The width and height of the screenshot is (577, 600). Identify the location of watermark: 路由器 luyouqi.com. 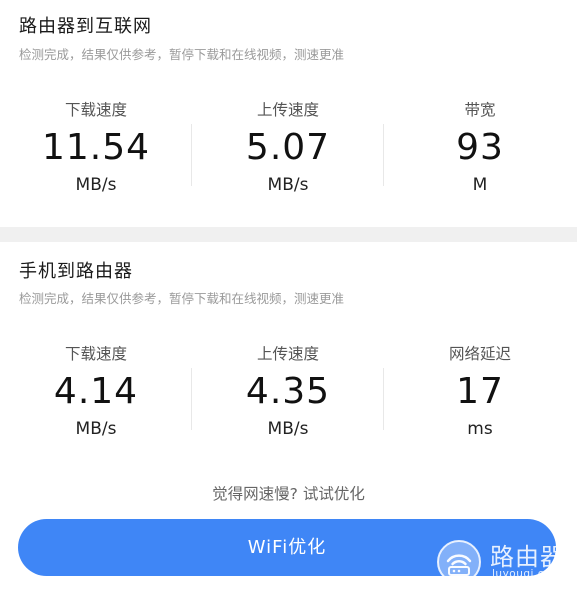
(506, 561).